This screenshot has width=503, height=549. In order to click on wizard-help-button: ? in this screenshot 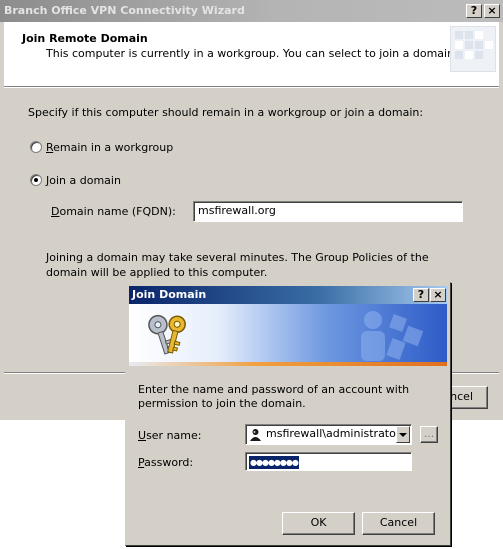, I will do `click(474, 11)`.